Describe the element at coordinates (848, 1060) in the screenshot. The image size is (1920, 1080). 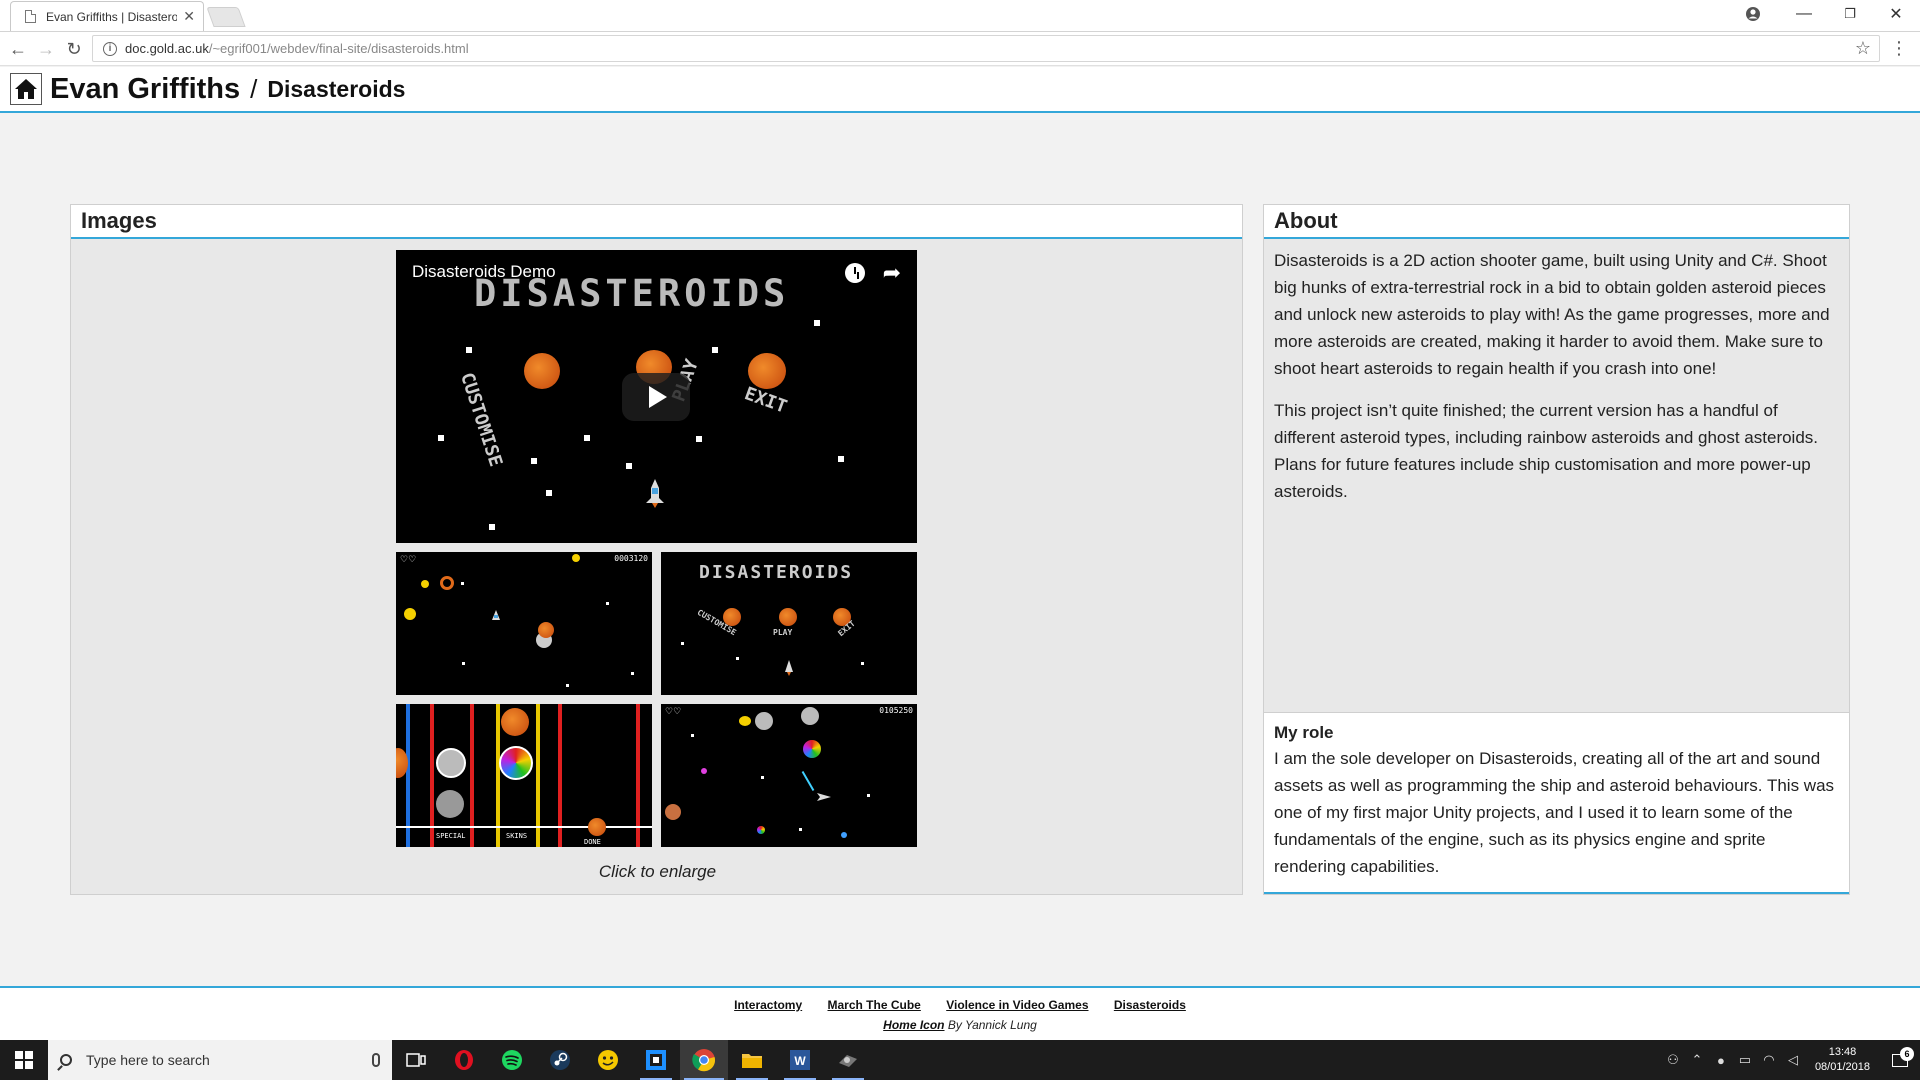
I see `game-app-icon` at that location.